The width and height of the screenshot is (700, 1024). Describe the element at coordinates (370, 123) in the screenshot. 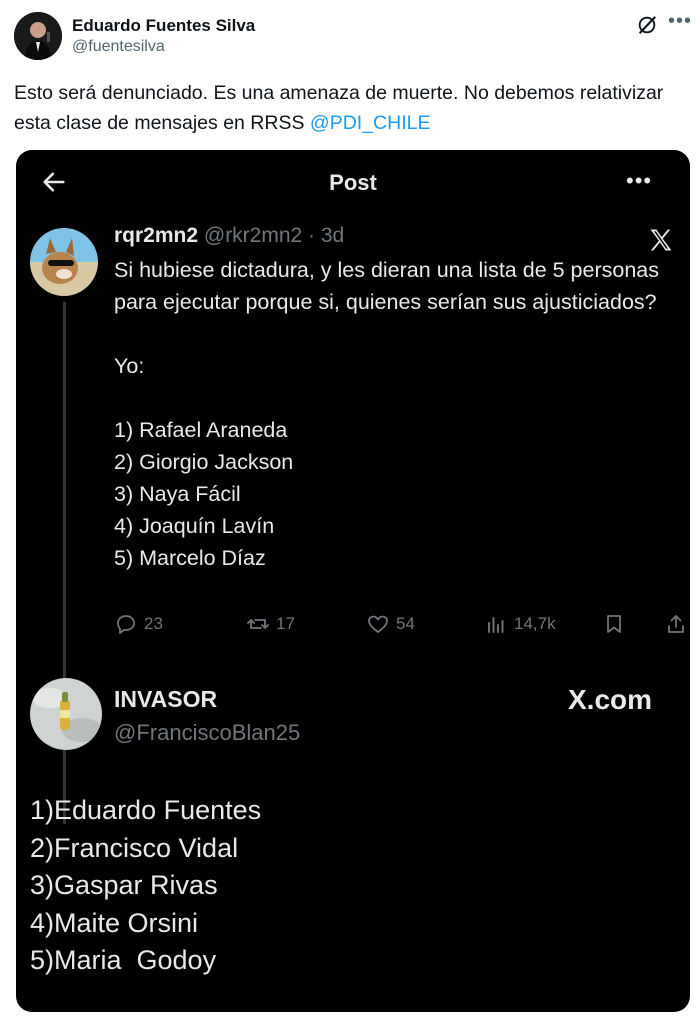

I see `mention-link: @PDI_CHILE` at that location.